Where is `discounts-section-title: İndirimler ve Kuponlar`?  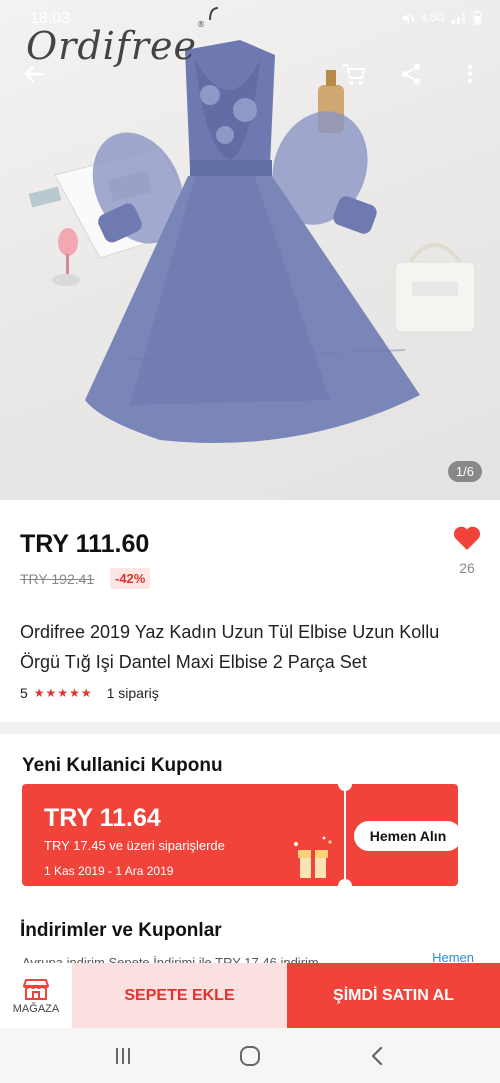
discounts-section-title: İndirimler ve Kuponlar is located at coordinates (121, 930).